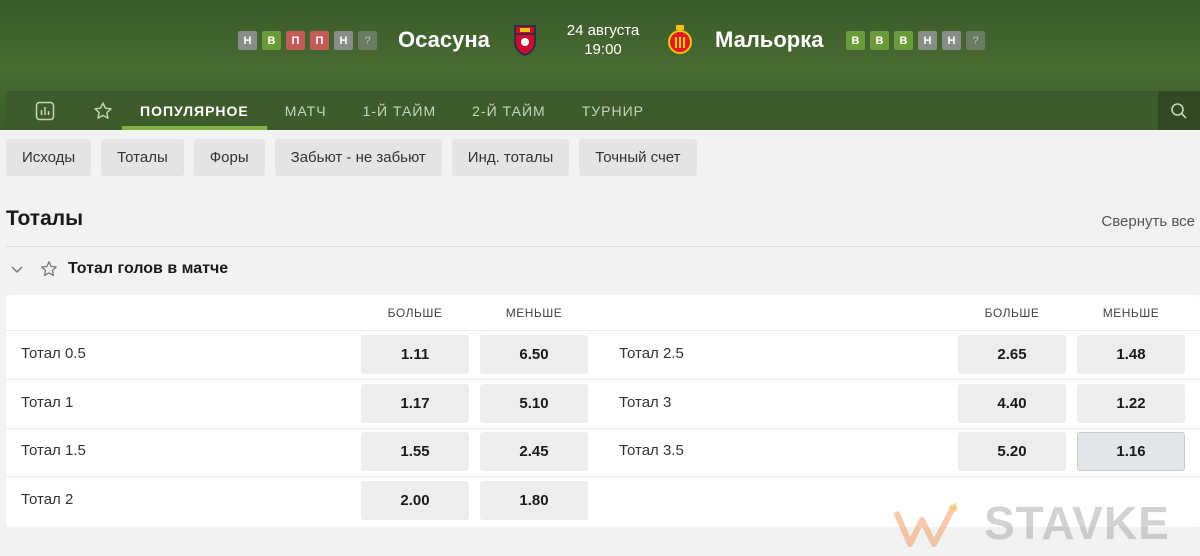  What do you see at coordinates (415, 354) in the screenshot?
I see `odds-over-button: 1.11` at bounding box center [415, 354].